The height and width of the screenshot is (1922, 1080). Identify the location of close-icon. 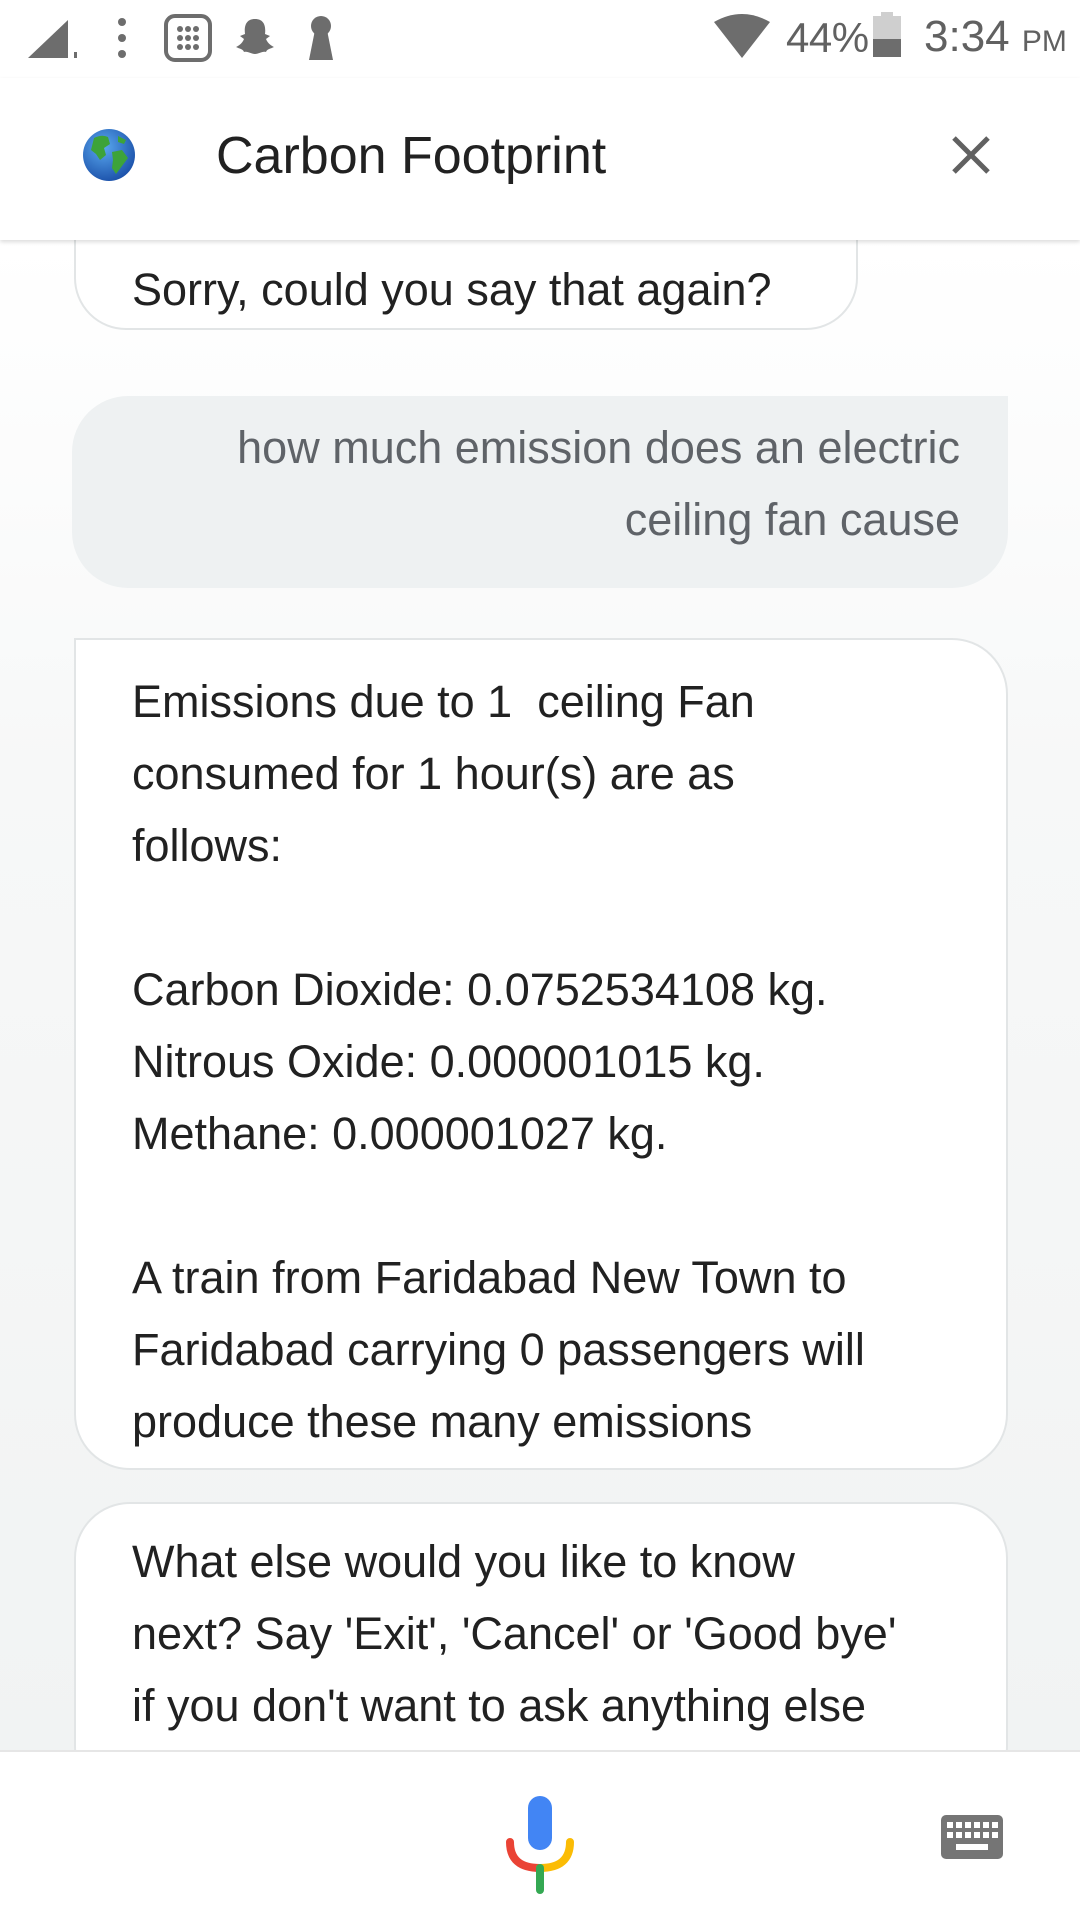
(971, 155).